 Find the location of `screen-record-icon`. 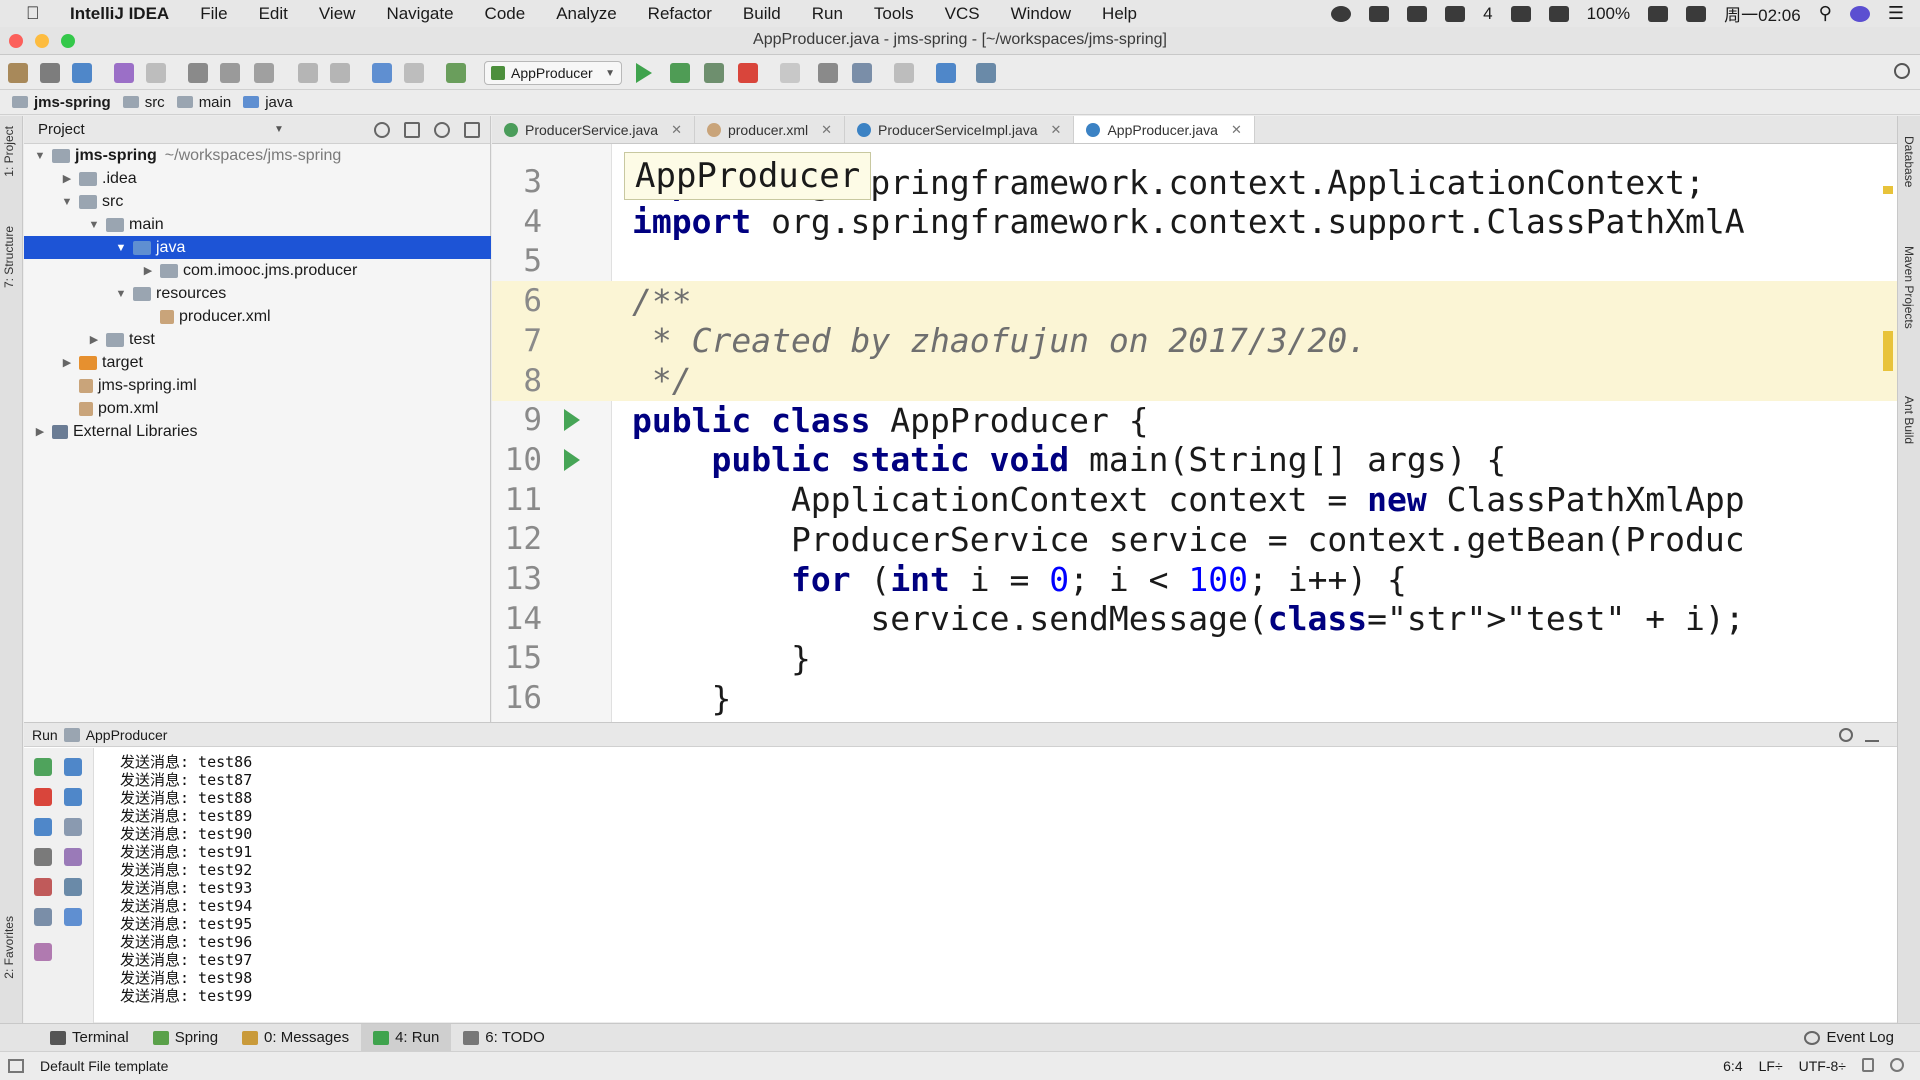

screen-record-icon is located at coordinates (1341, 13).